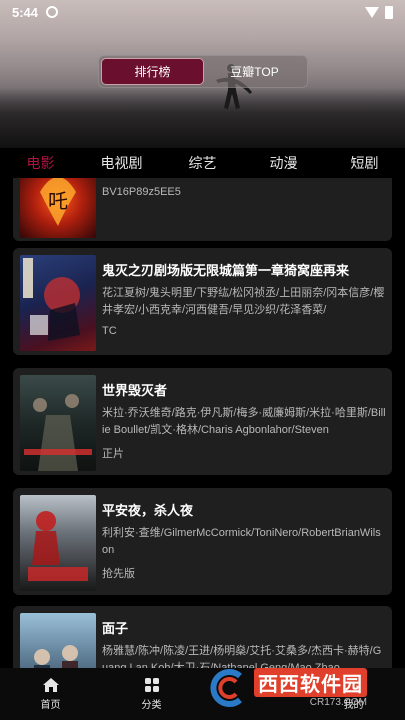 This screenshot has height=720, width=405. I want to click on battery-icon, so click(389, 12).